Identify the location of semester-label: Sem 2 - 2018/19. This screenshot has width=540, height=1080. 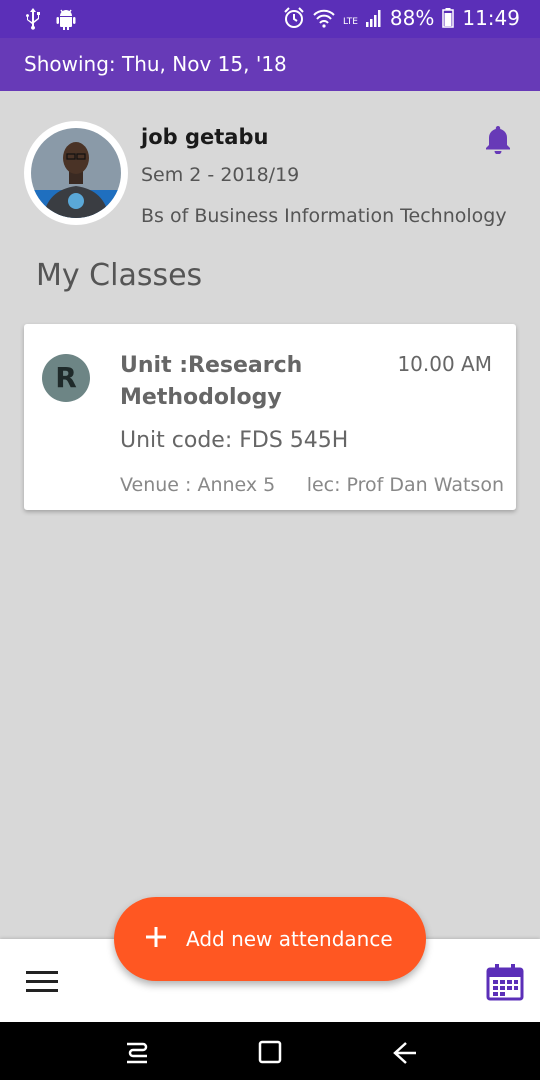
(220, 175).